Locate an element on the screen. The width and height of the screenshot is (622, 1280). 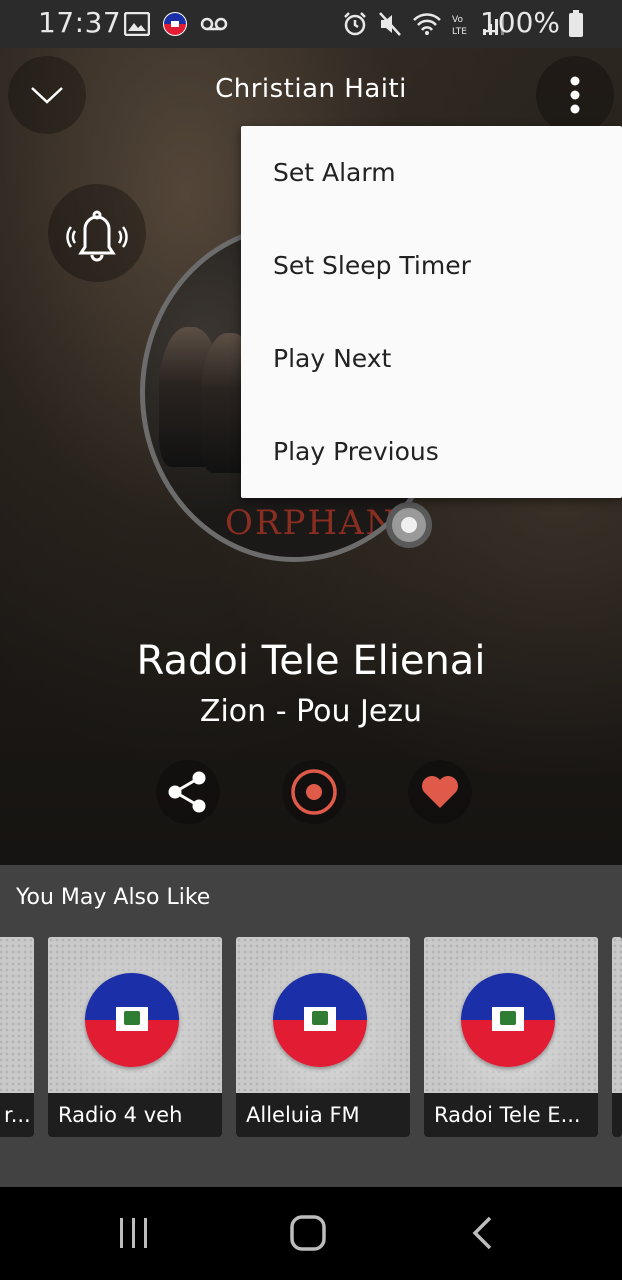
status-left-icons is located at coordinates (176, 24).